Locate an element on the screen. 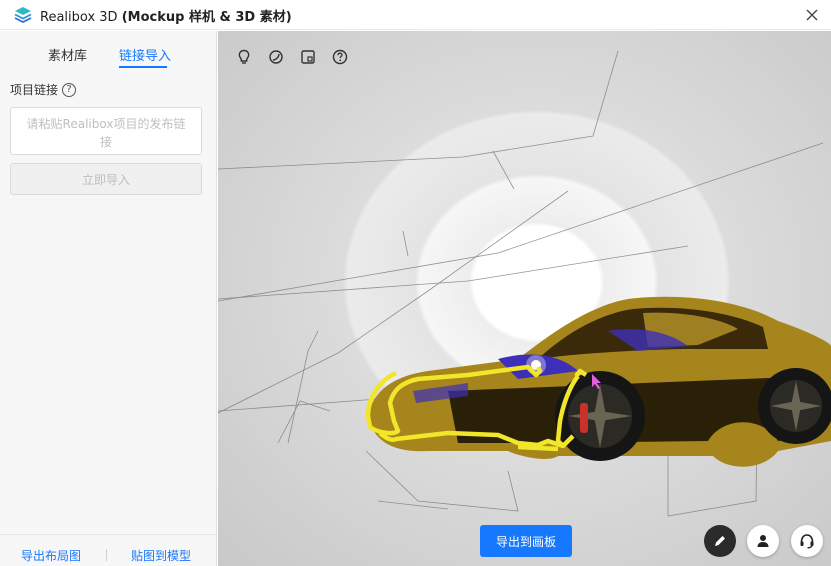 This screenshot has height=566, width=831. layout-icon is located at coordinates (308, 57).